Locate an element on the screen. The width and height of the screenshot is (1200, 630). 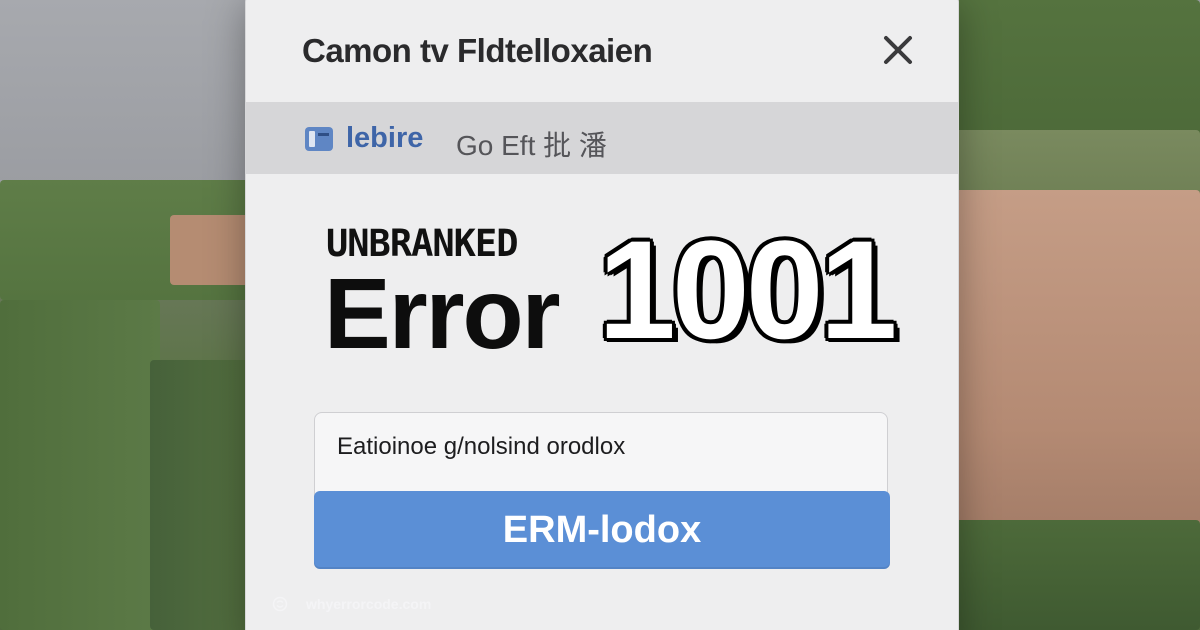
error-code: 1001 is located at coordinates (747, 289).